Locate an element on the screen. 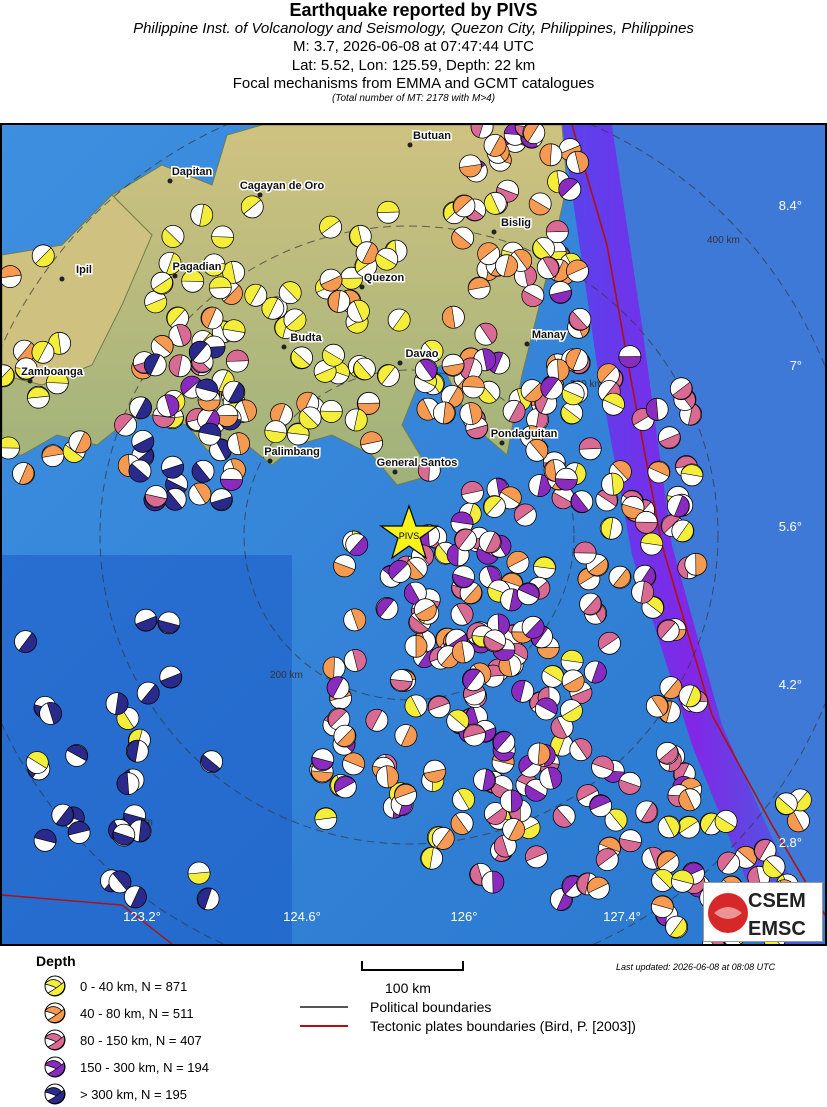 The height and width of the screenshot is (1107, 827). scale-bar is located at coordinates (412, 966).